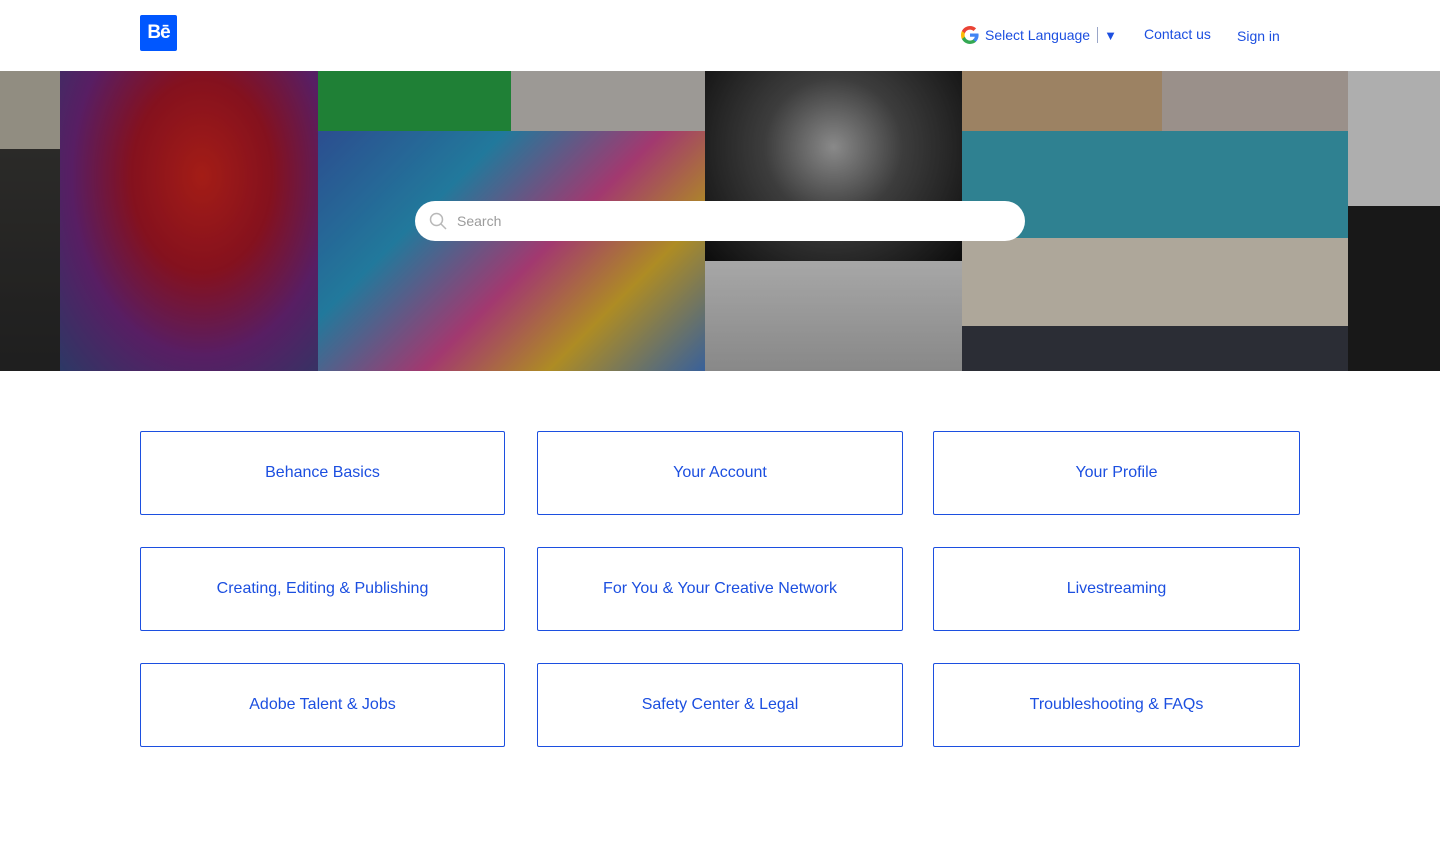 The image size is (1440, 861). Describe the element at coordinates (720, 473) in the screenshot. I see `category-card-your-account: Your Account` at that location.